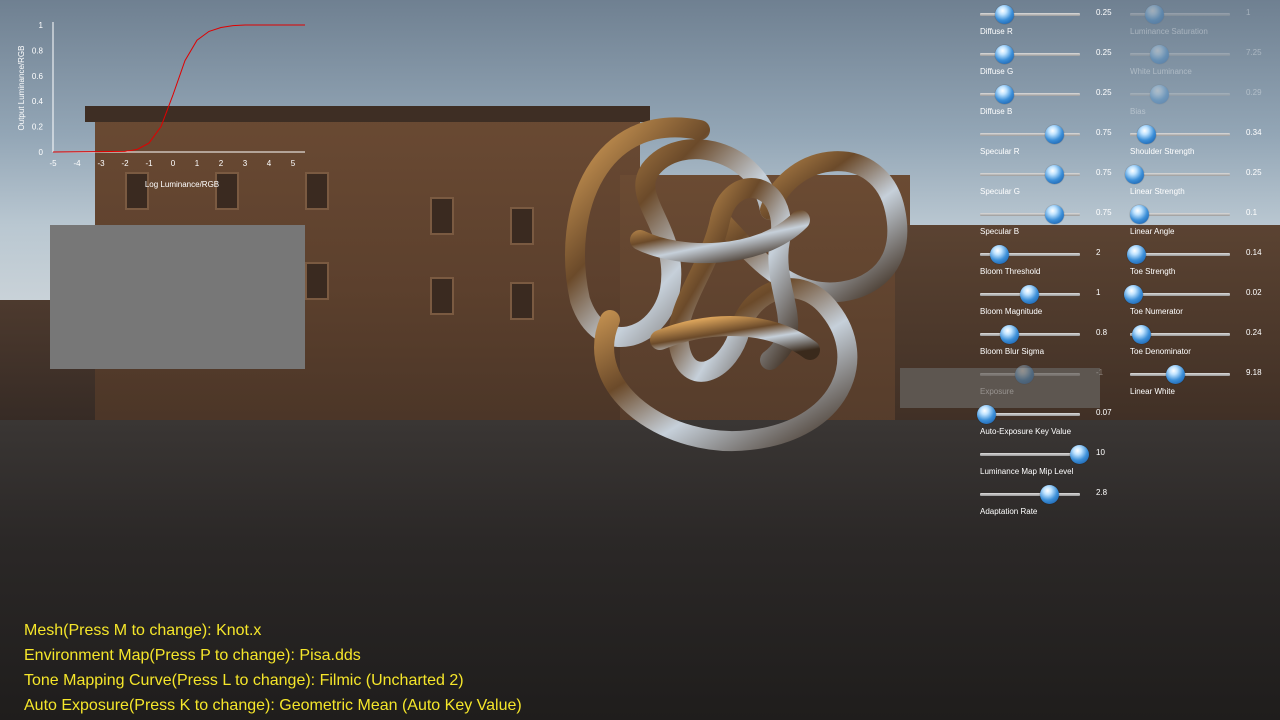 This screenshot has height=720, width=1280. I want to click on slider-label: Toe Numerator, so click(1156, 311).